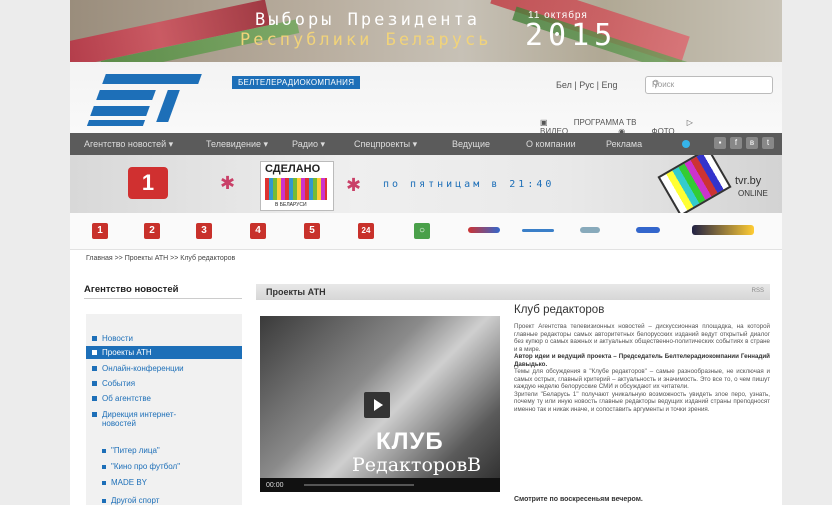 Image resolution: width=832 pixels, height=505 pixels. Describe the element at coordinates (258, 231) in the screenshot. I see `channel-4-icon: 4` at that location.